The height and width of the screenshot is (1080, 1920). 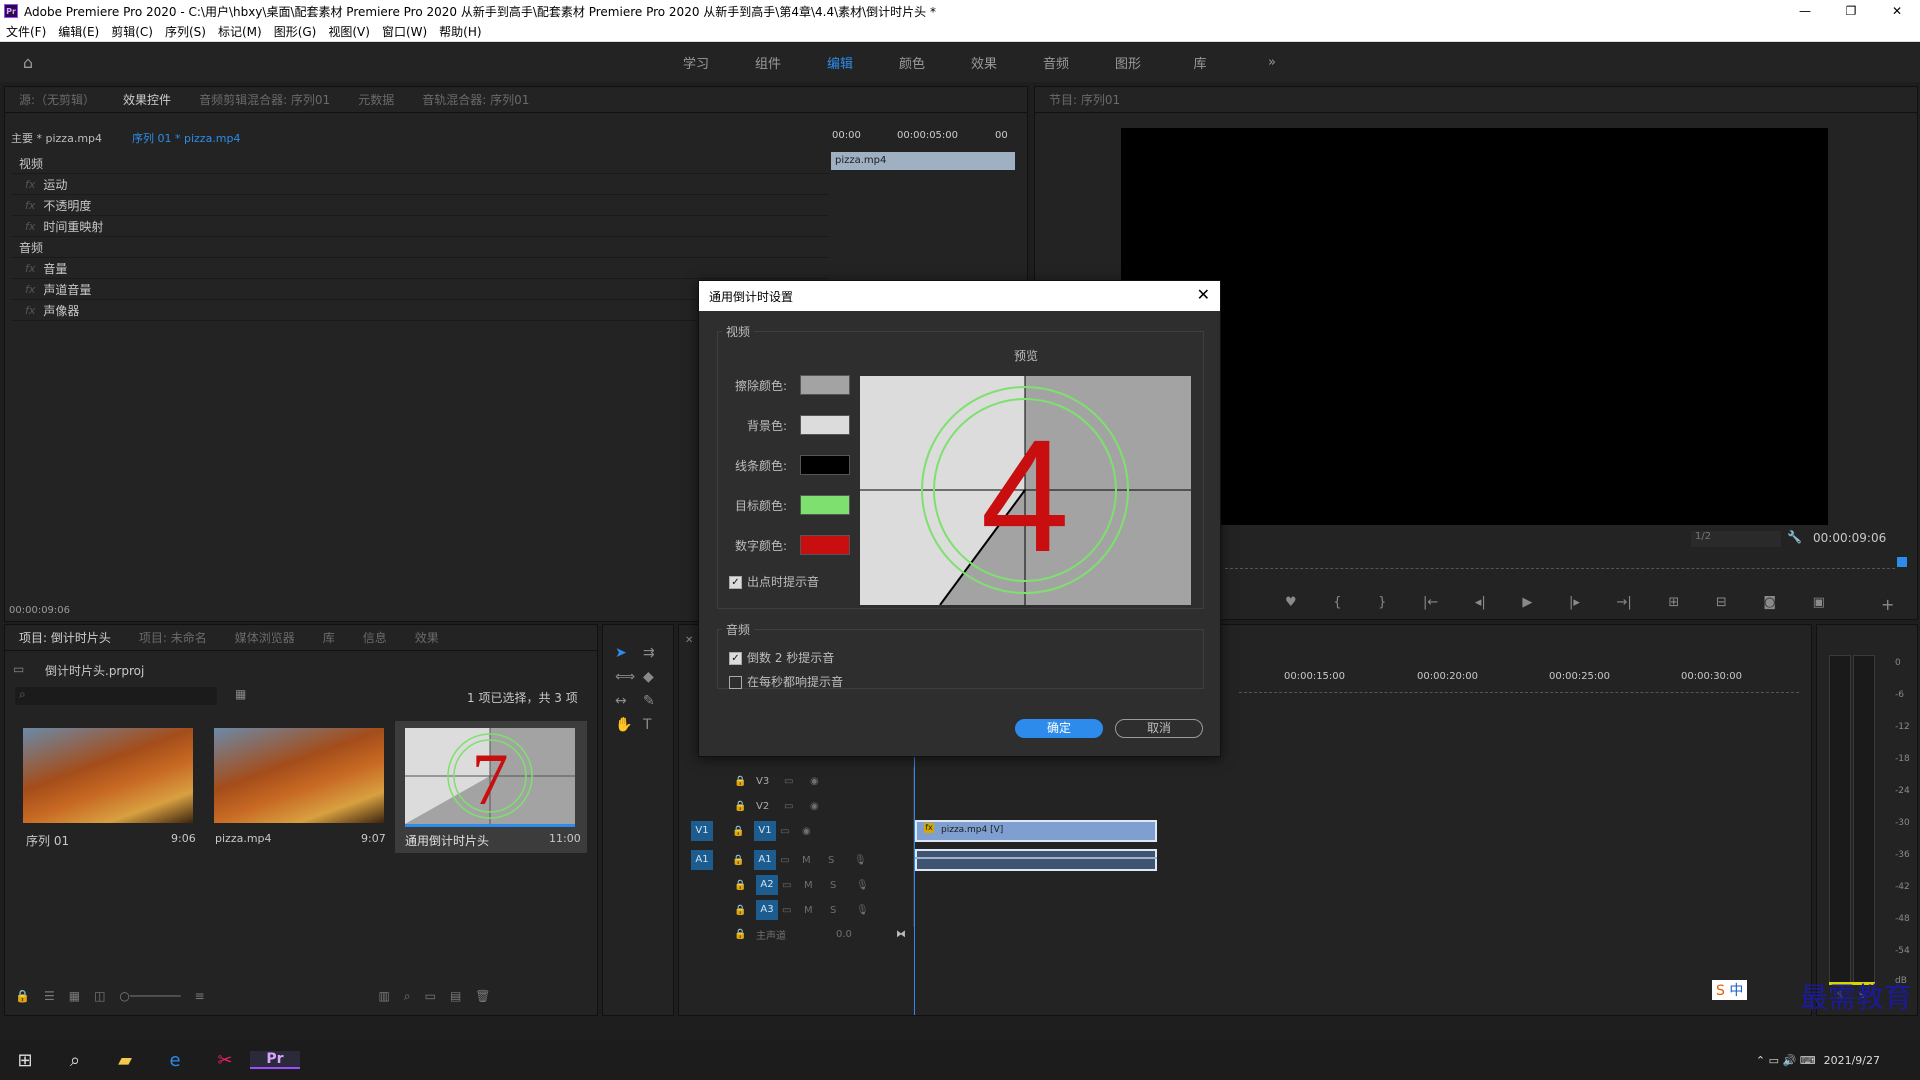 I want to click on razor-icon: ◆, so click(x=657, y=677).